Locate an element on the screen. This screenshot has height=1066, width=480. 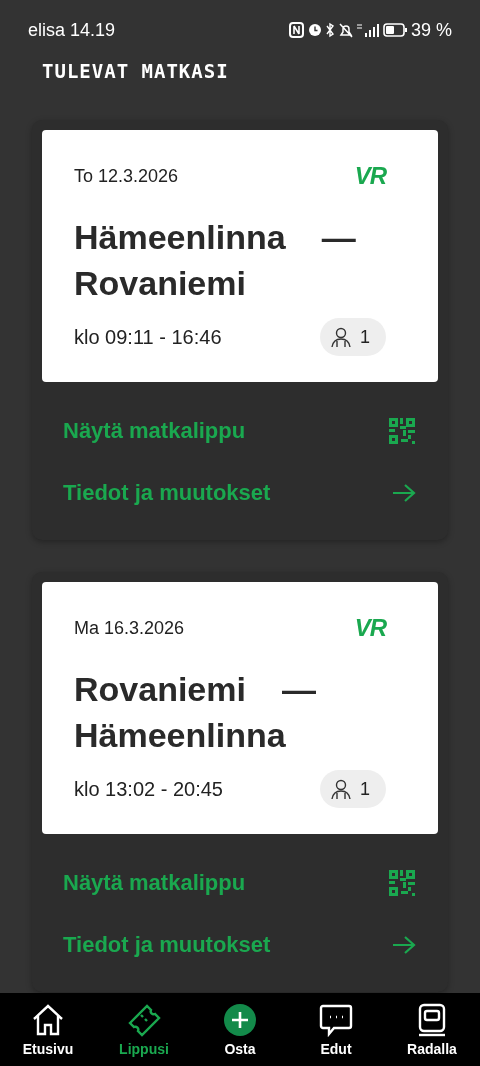
signal-icon is located at coordinates (367, 30).